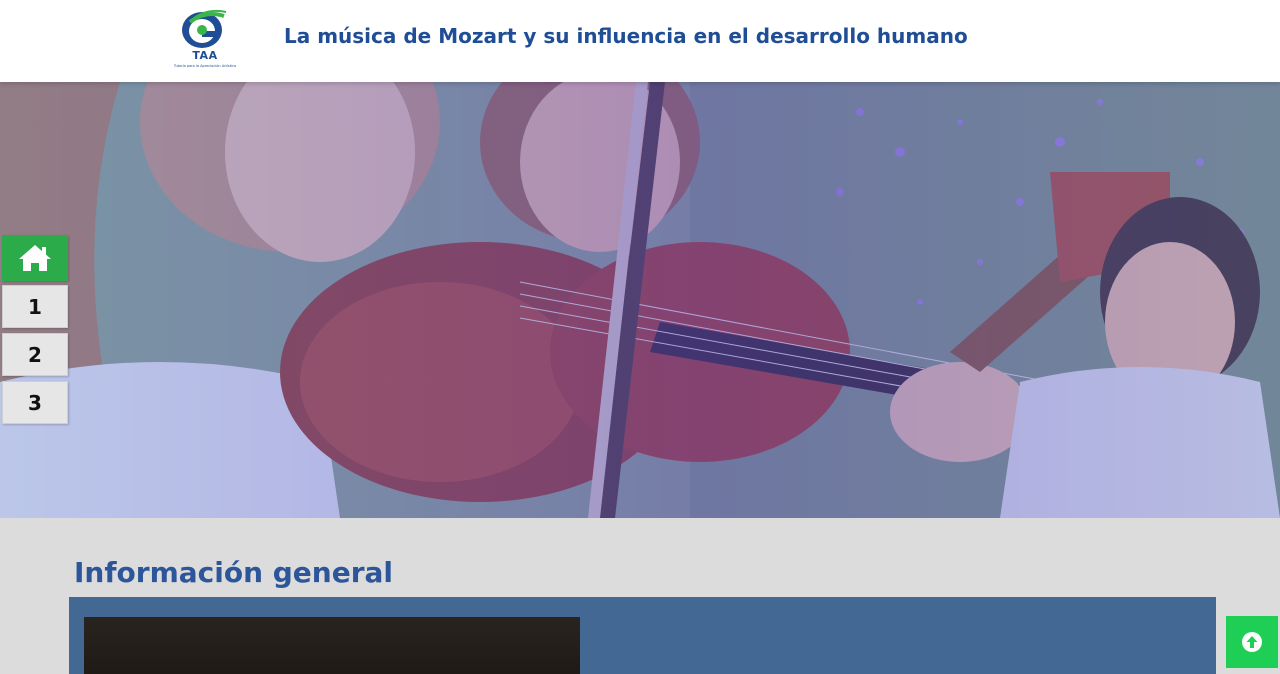  Describe the element at coordinates (204, 28) in the screenshot. I see `taa-logo-icon` at that location.